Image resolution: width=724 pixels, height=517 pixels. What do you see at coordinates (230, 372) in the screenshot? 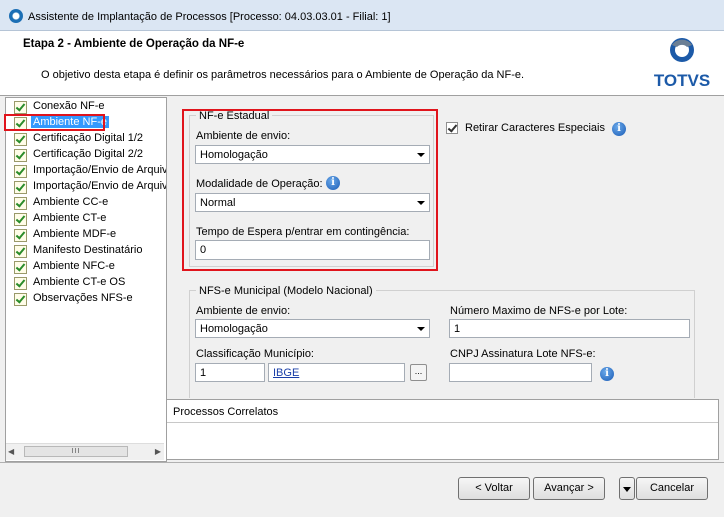
I see `nfse-classificacao-input: 1` at bounding box center [230, 372].